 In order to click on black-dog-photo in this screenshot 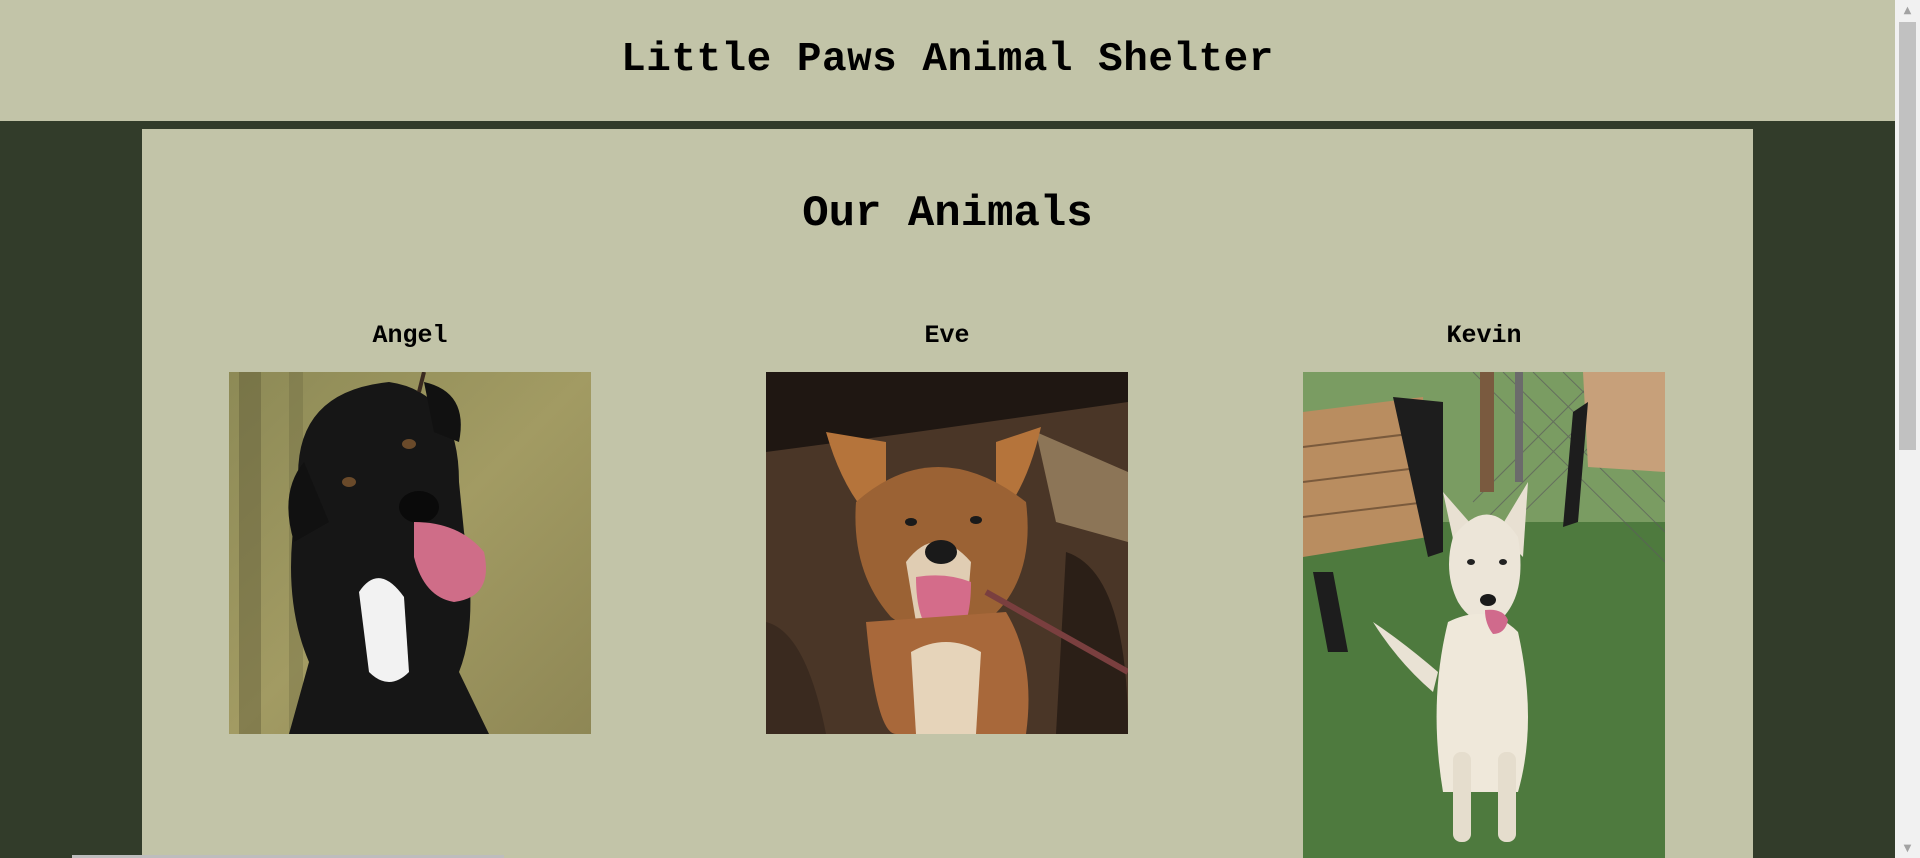, I will do `click(410, 553)`.